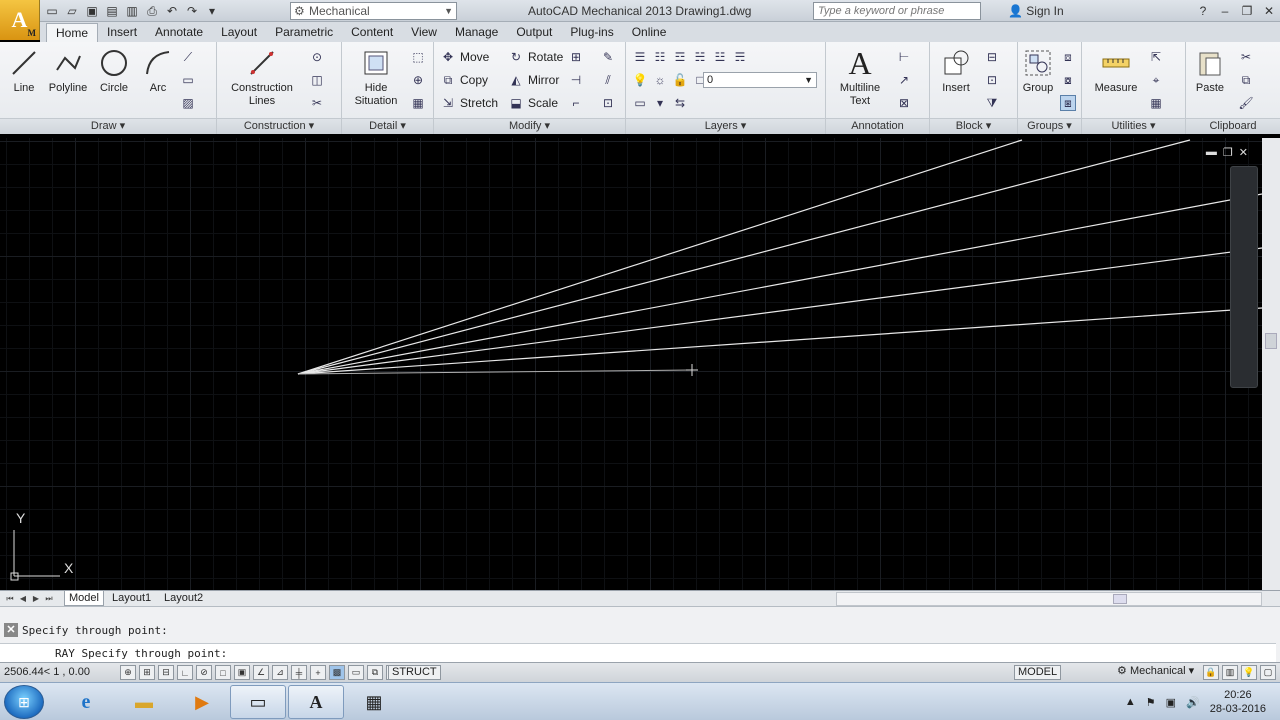 Image resolution: width=1280 pixels, height=720 pixels. What do you see at coordinates (112, 11) in the screenshot?
I see `save-as-icon: ▤` at bounding box center [112, 11].